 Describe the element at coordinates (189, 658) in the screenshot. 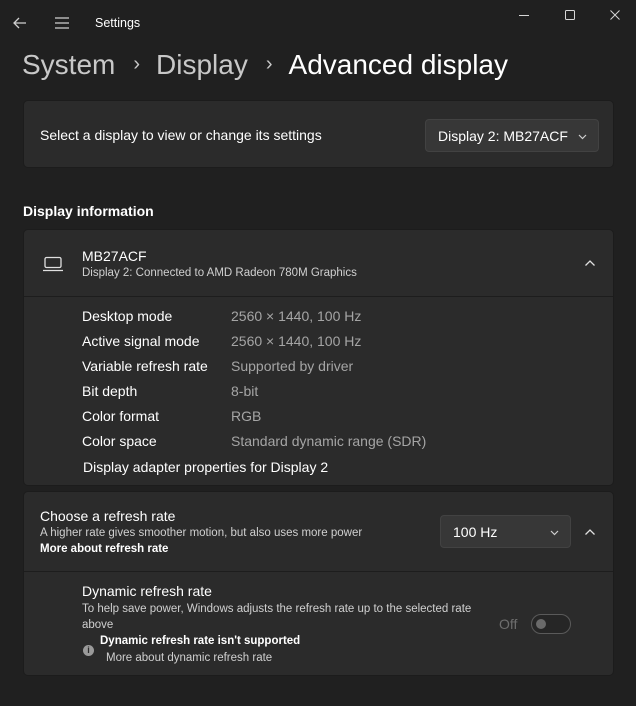

I see `more-about-dynamic-refresh-rate-link: More about dynamic refresh rate` at that location.